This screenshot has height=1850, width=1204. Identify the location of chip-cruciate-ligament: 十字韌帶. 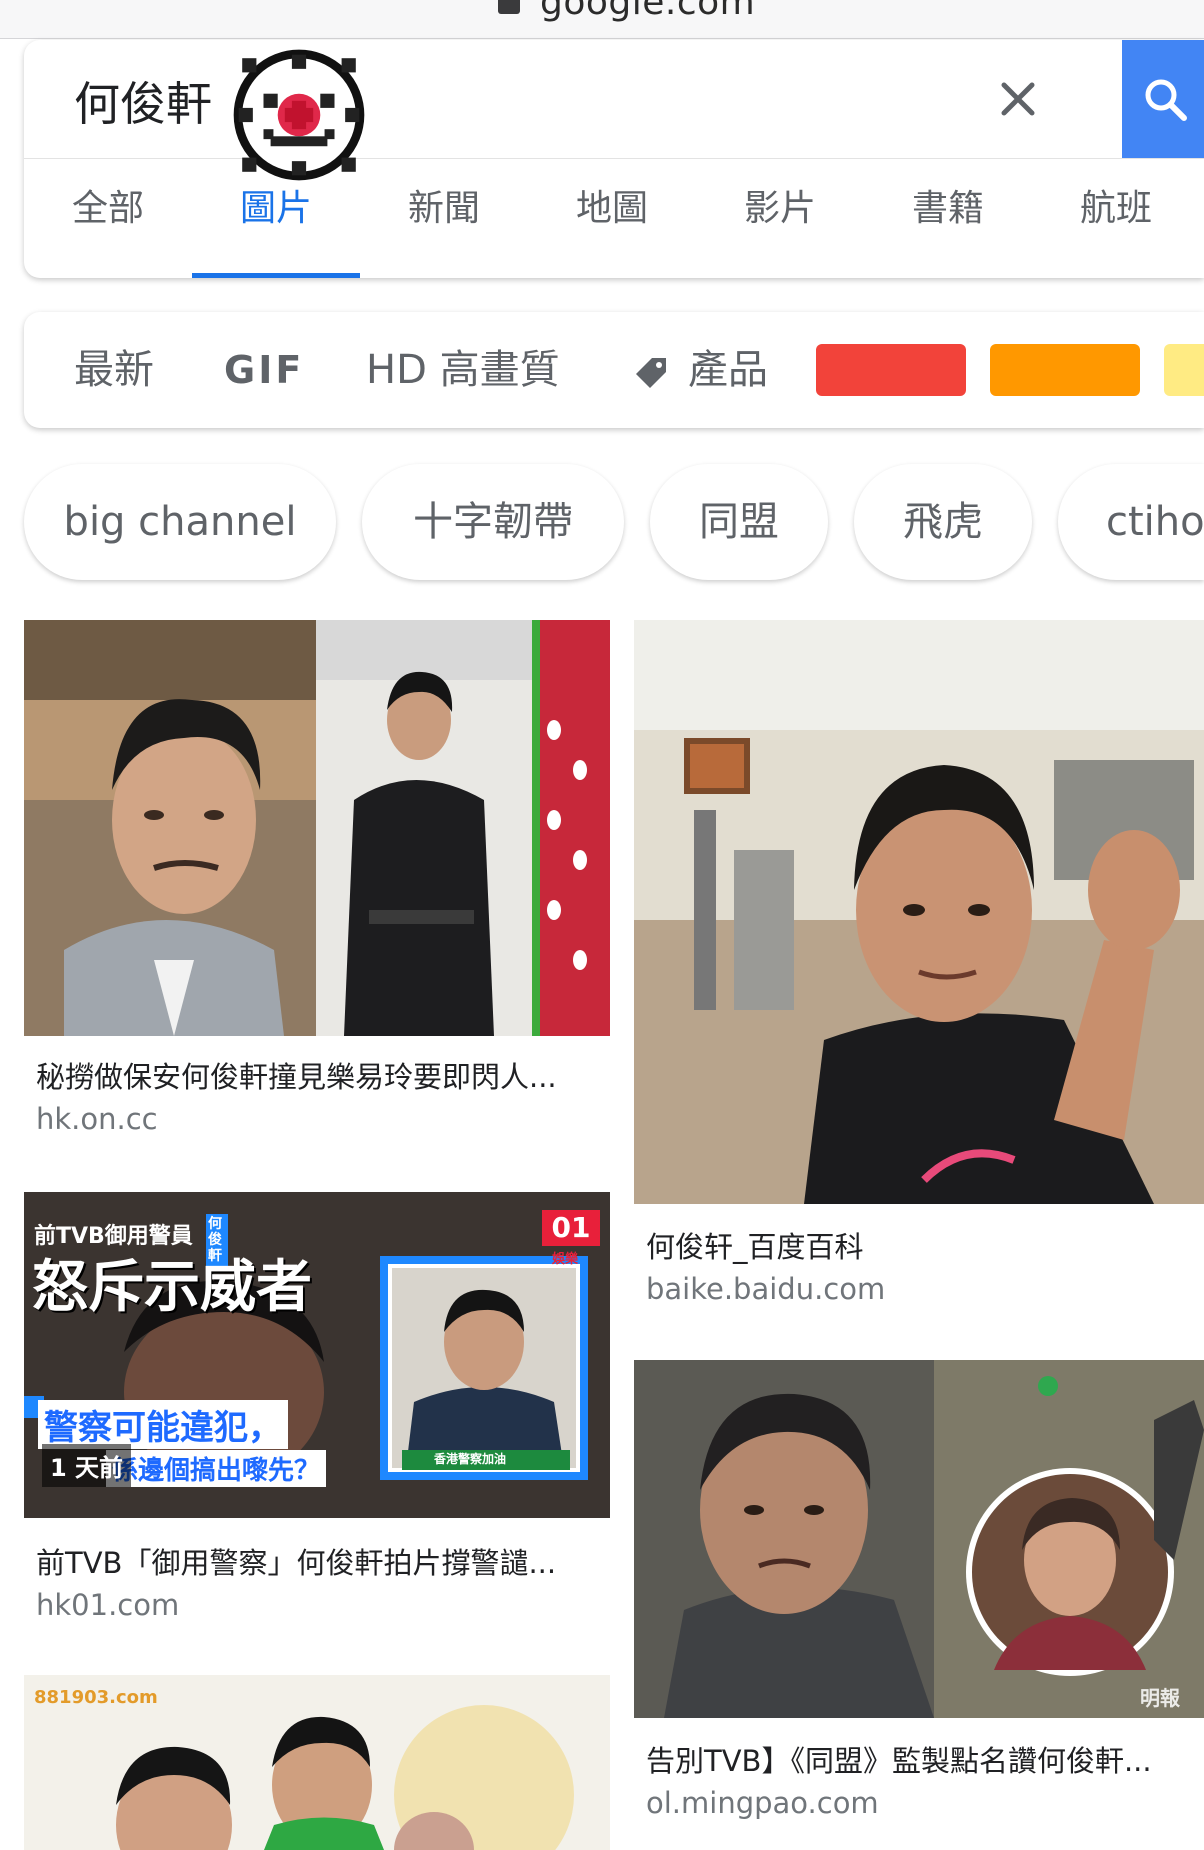
(493, 522).